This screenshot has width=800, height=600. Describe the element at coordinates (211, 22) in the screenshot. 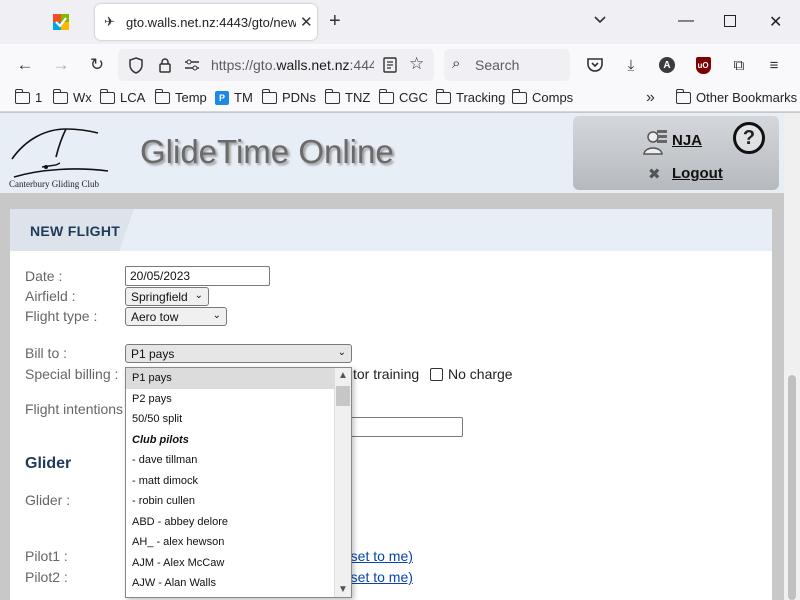

I see `tab-title: gto.walls.net.nz:4443/gto/new_flight` at that location.